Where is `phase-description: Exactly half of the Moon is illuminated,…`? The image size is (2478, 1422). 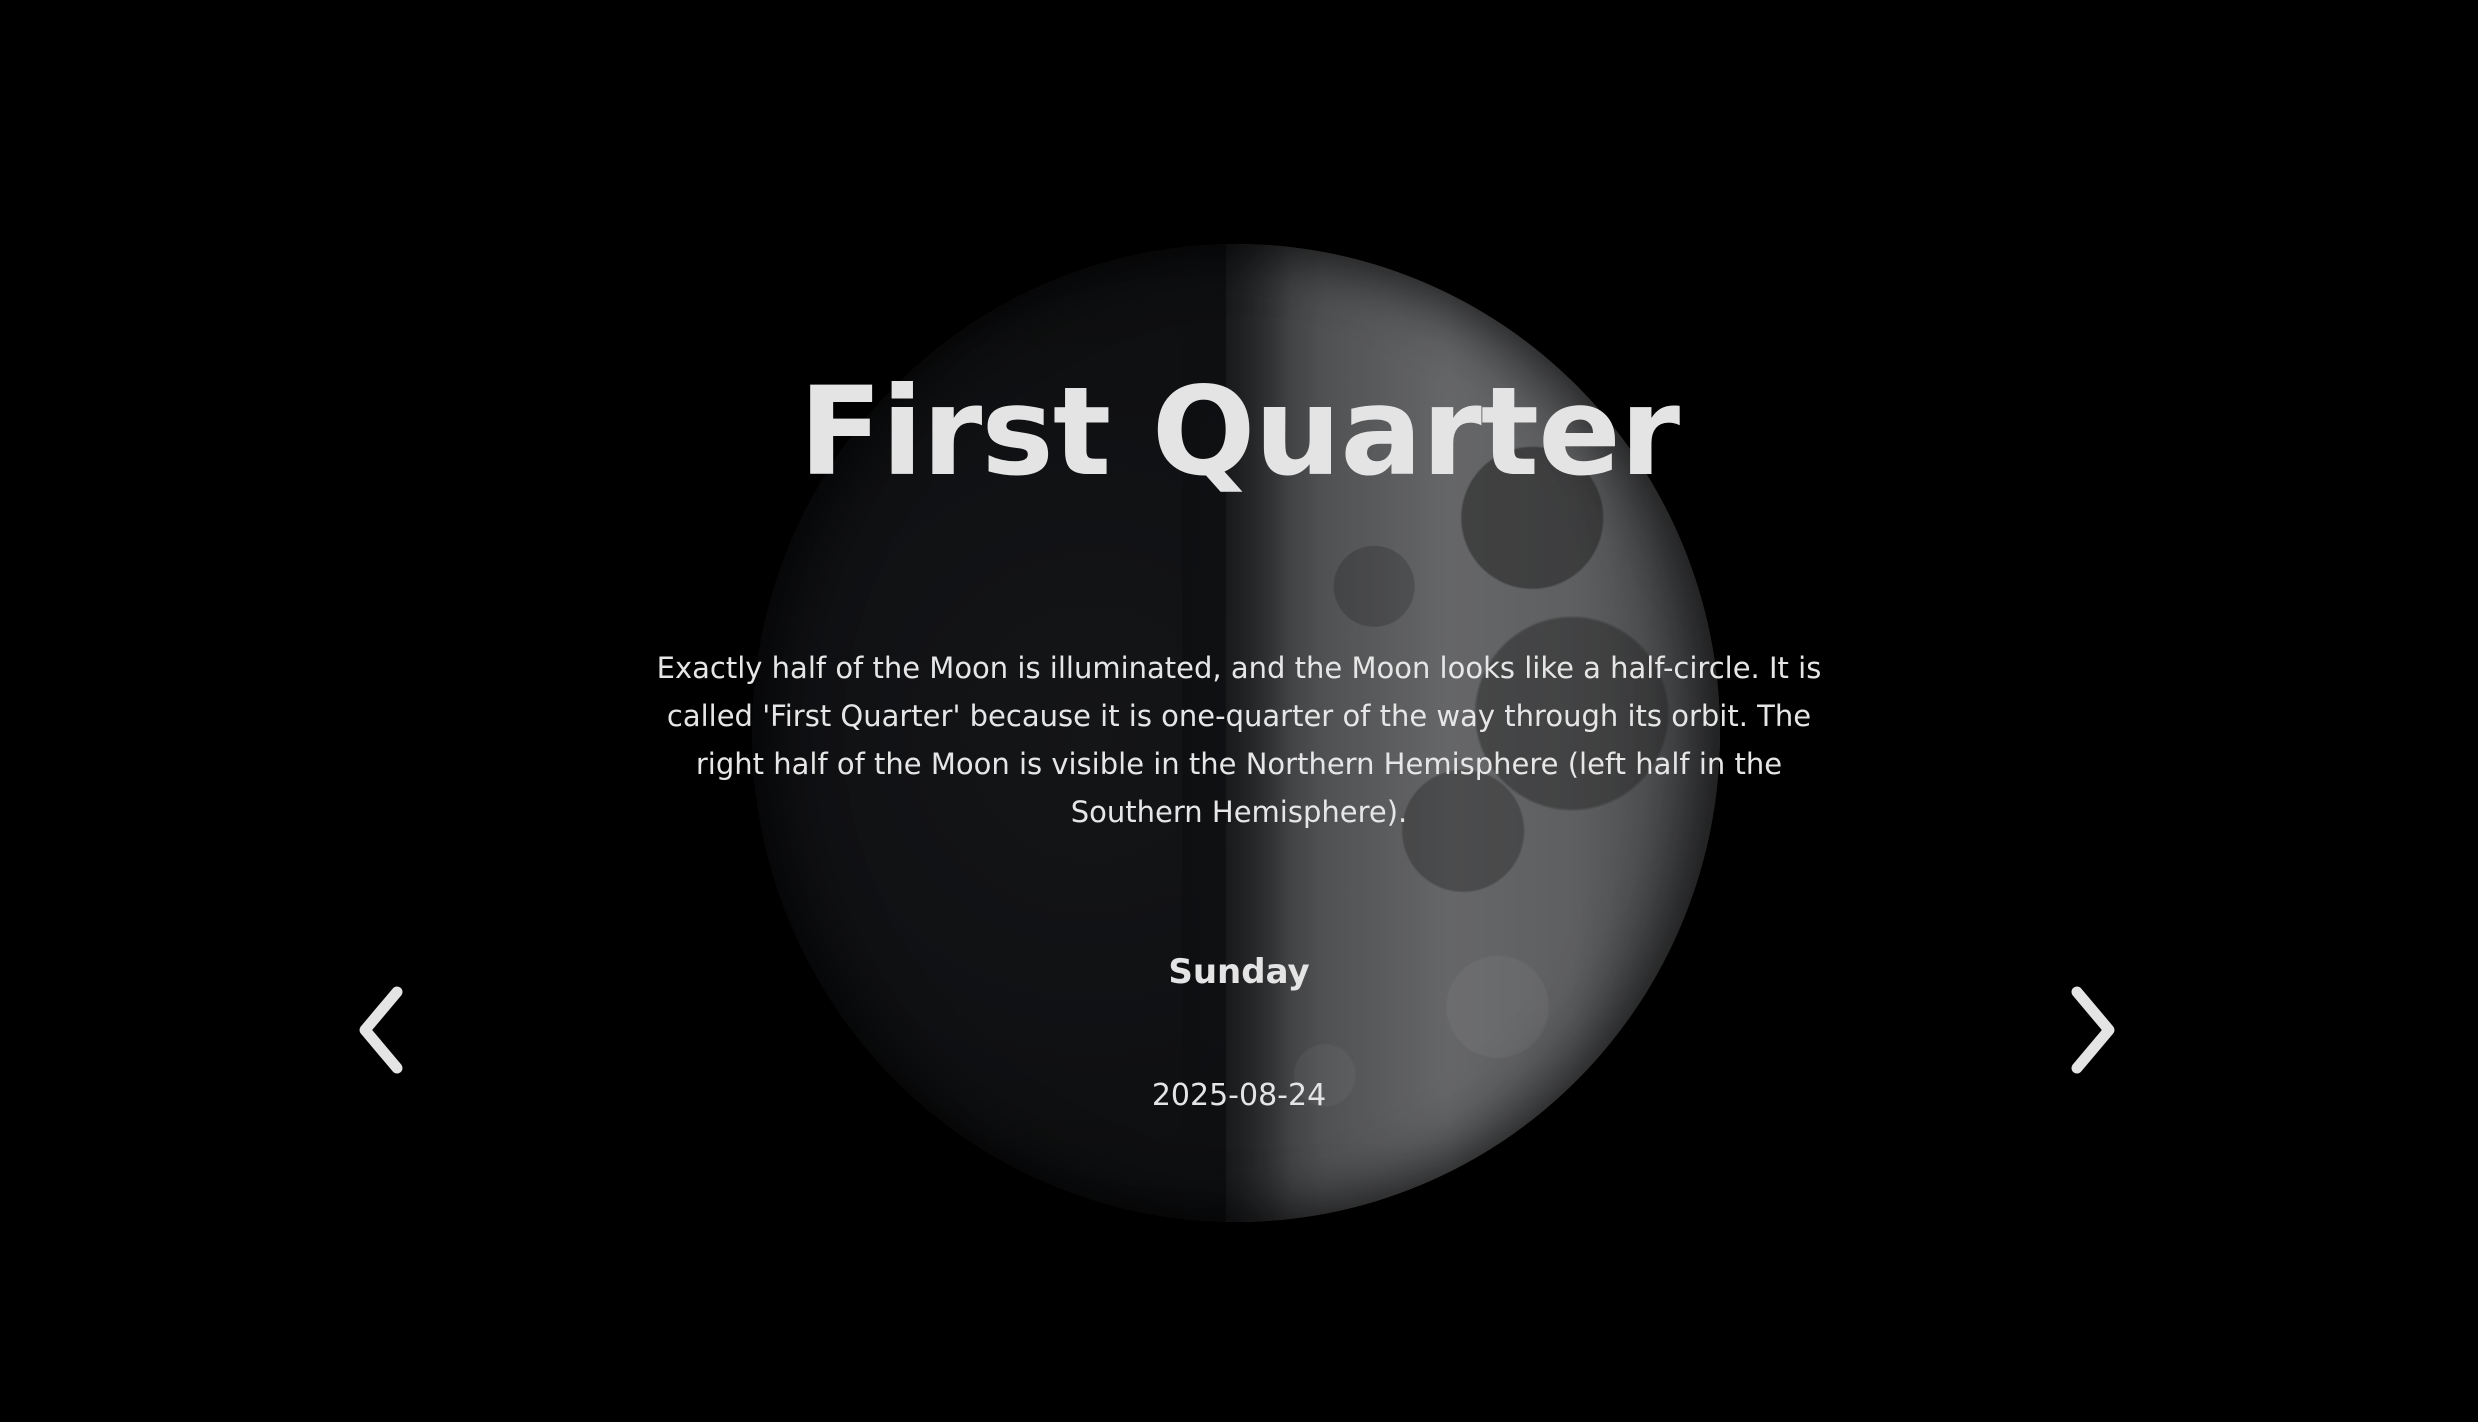 phase-description: Exactly half of the Moon is illuminated,… is located at coordinates (1239, 740).